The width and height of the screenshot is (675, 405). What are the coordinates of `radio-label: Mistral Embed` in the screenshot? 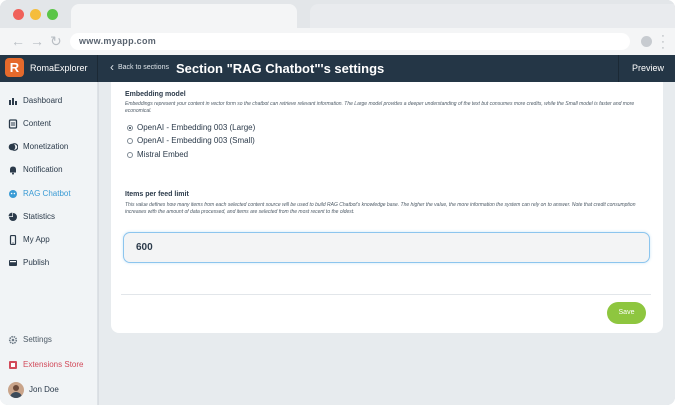 It's located at (163, 154).